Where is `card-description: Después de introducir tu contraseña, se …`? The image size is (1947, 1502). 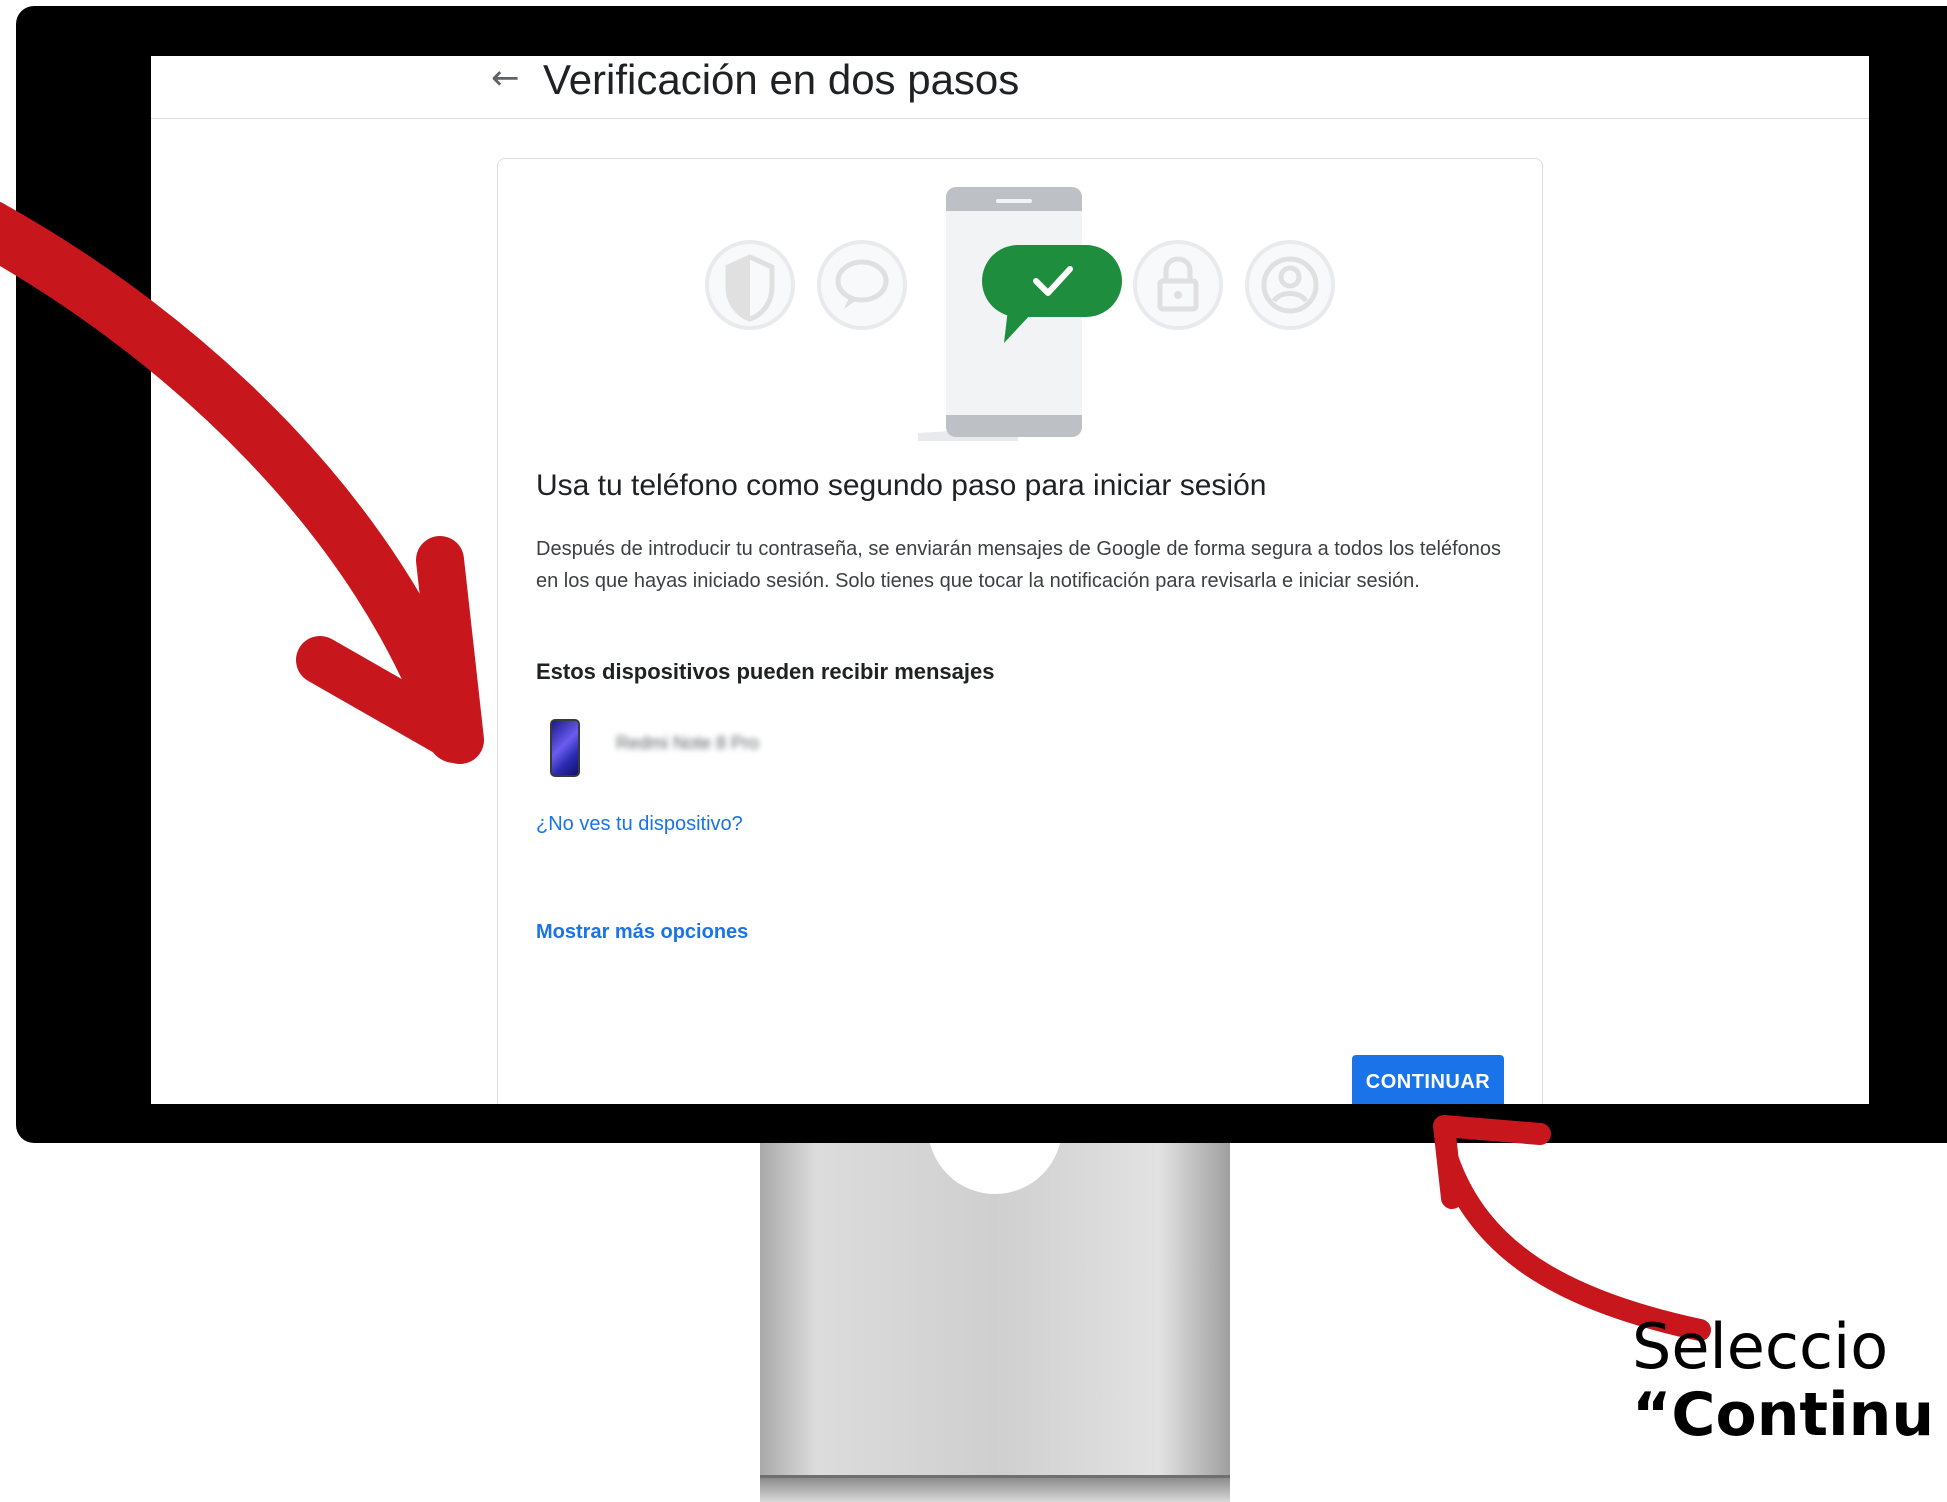 card-description: Después de introducir tu contraseña, se … is located at coordinates (1019, 565).